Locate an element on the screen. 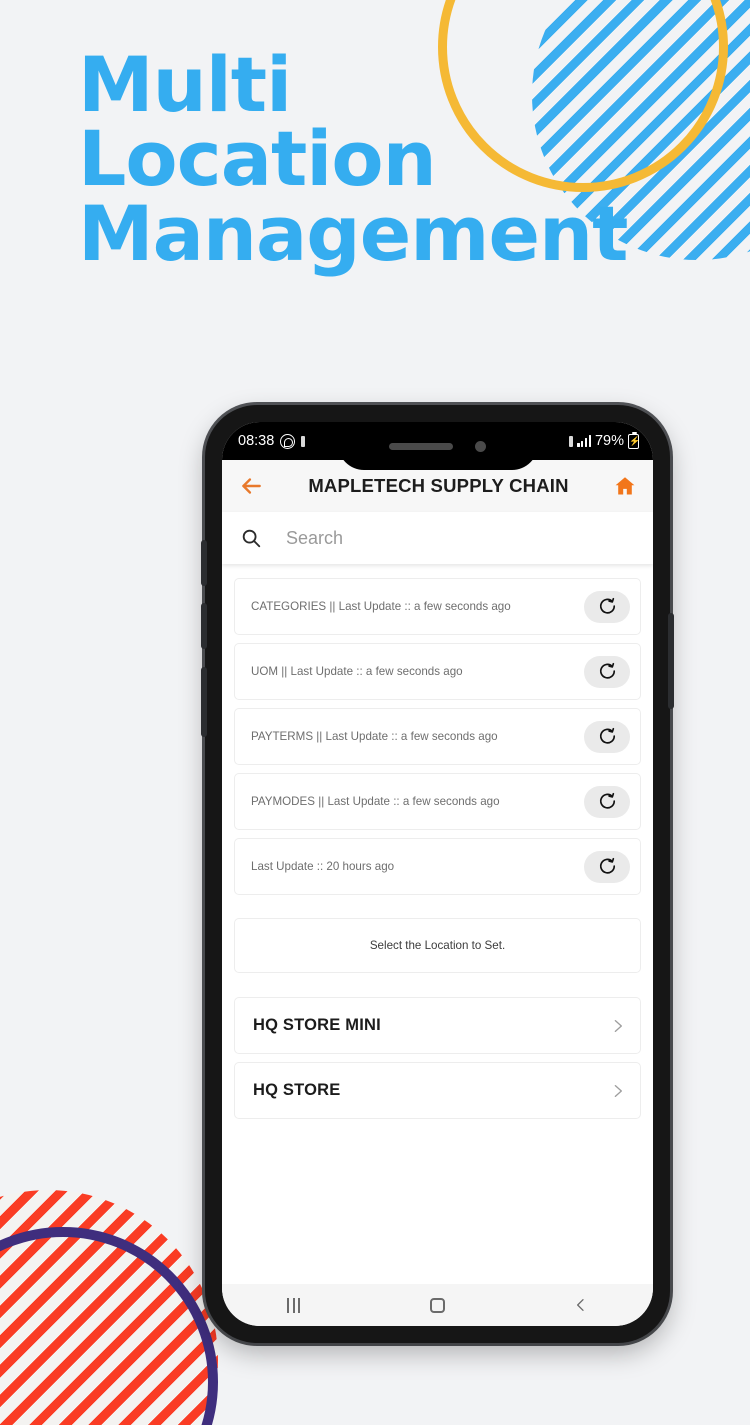 The image size is (750, 1425). nav-recents-button is located at coordinates (294, 1305).